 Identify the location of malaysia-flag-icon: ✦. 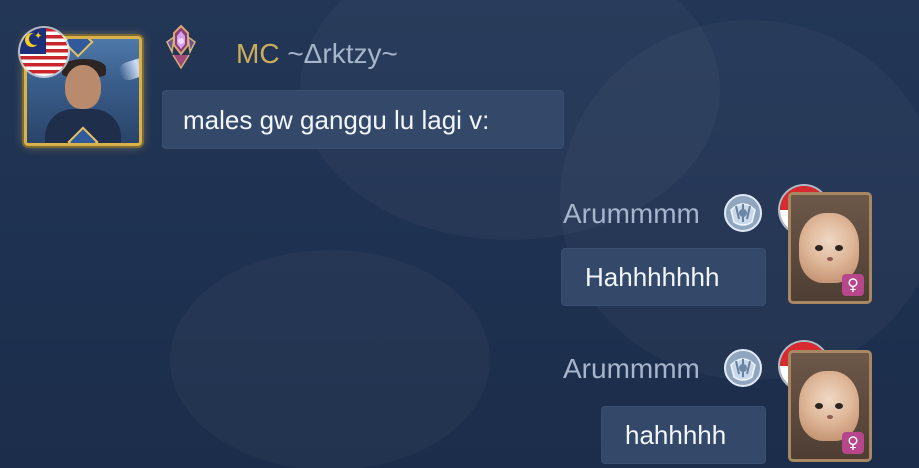
(44, 52).